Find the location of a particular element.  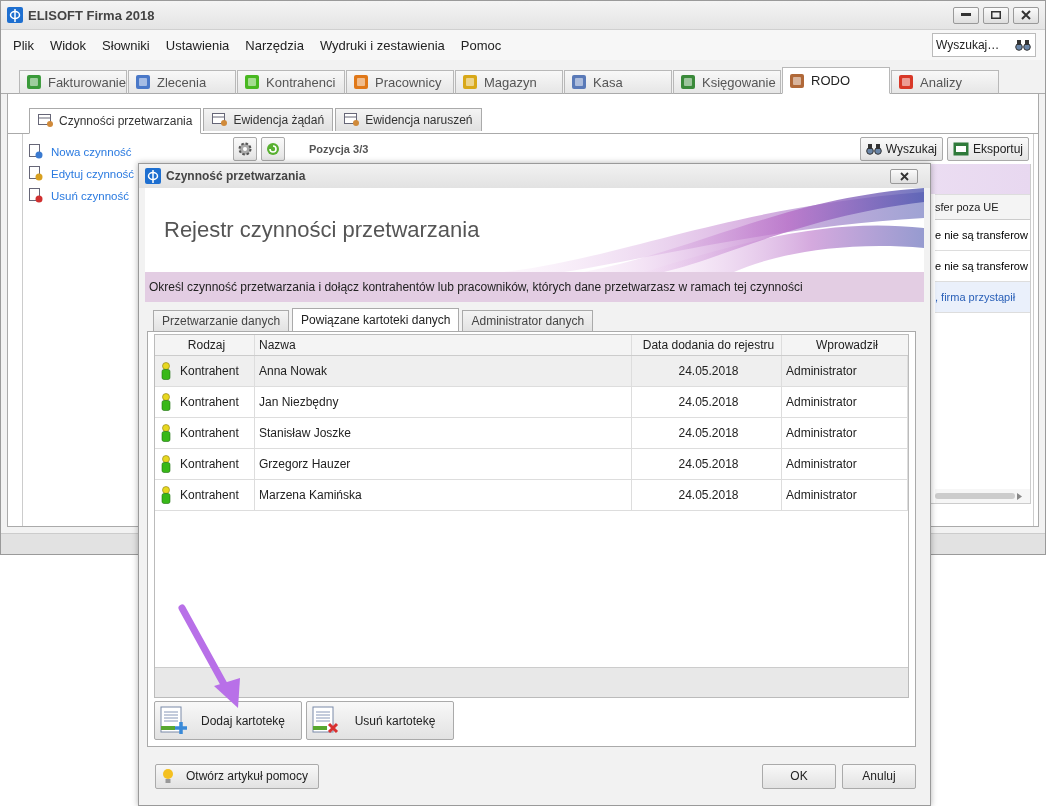

table-row: Kontrahent Grzegorz Hauzer 24.05.2018 Administrator is located at coordinates (531, 464).